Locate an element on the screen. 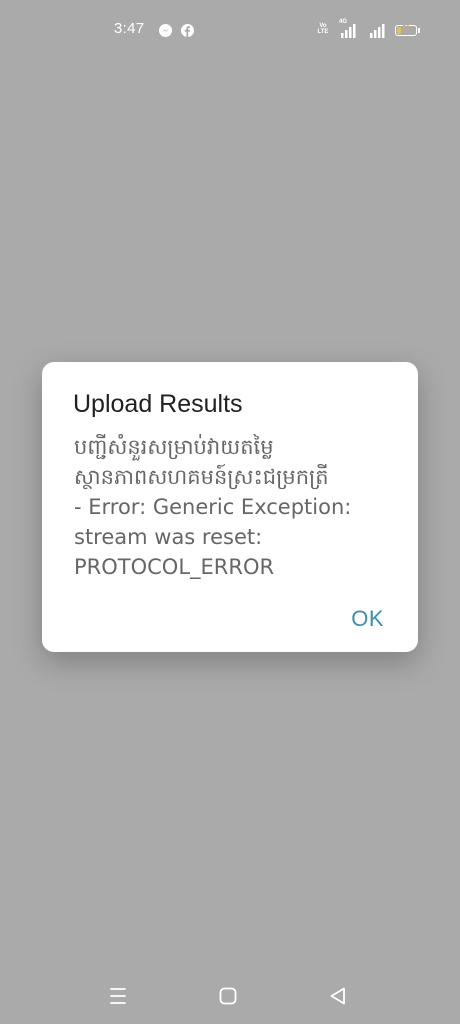 Image resolution: width=460 pixels, height=1024 pixels. home-icon is located at coordinates (228, 996).